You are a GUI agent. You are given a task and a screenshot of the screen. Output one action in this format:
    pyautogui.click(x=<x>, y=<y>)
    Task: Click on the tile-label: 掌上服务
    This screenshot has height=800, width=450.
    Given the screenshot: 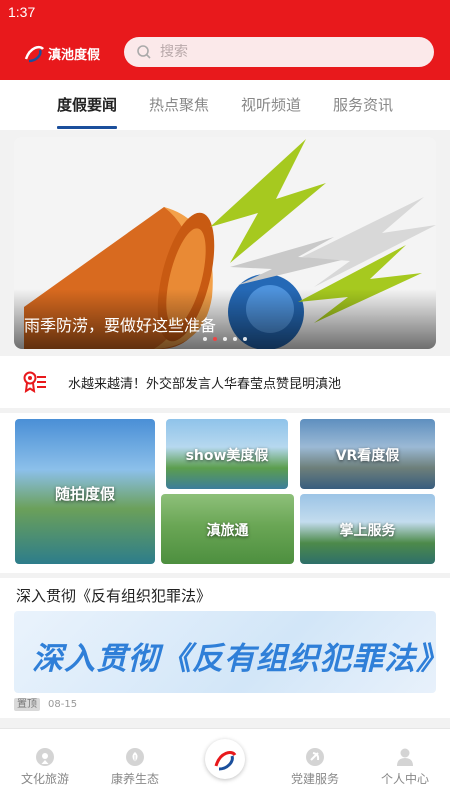 What is the action you would take?
    pyautogui.click(x=367, y=531)
    